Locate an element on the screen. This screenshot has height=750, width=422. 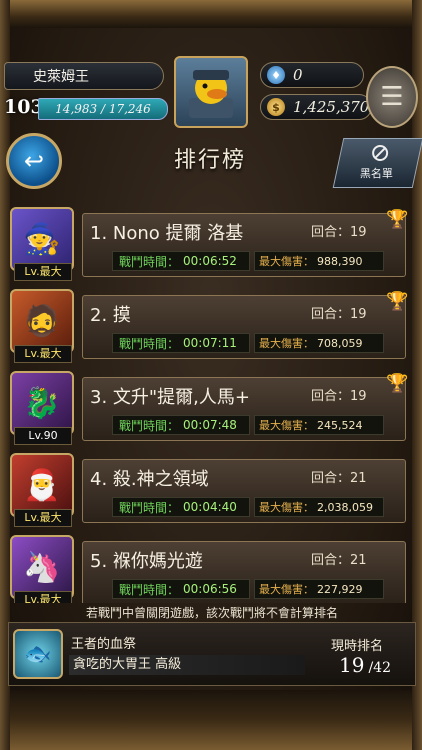
main-menu-button: ☰ is located at coordinates (392, 97).